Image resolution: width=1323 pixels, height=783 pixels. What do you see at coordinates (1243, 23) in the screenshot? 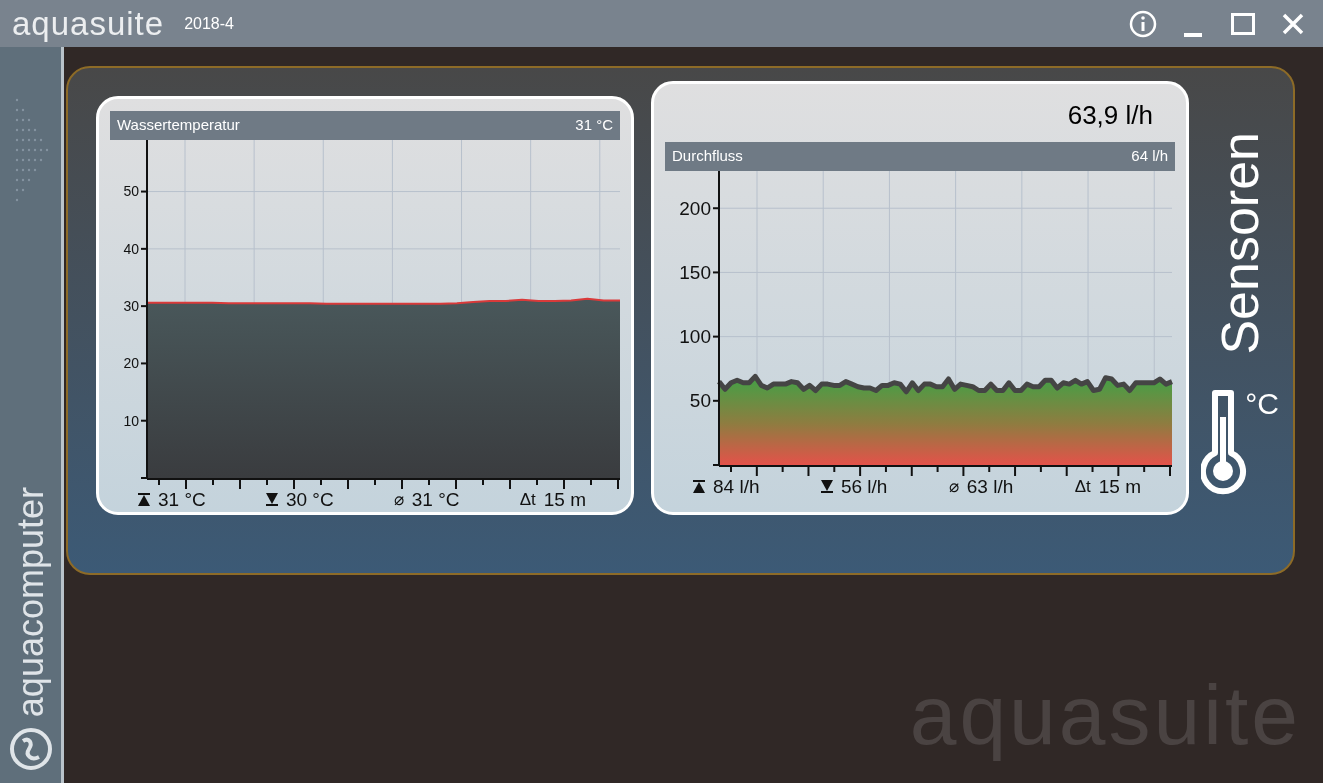
I see `maximize-icon` at bounding box center [1243, 23].